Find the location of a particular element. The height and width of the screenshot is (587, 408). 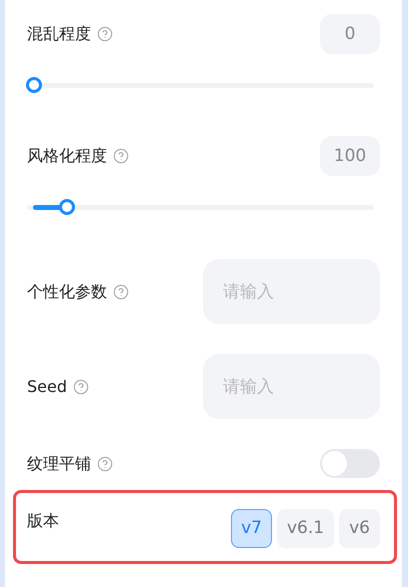

value-field: 0 is located at coordinates (350, 34).